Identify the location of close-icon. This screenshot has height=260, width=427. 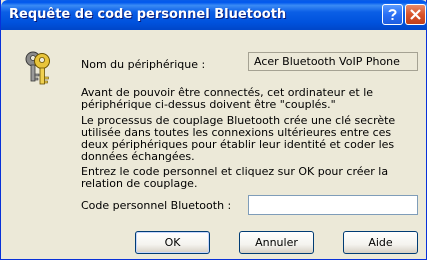
(415, 14).